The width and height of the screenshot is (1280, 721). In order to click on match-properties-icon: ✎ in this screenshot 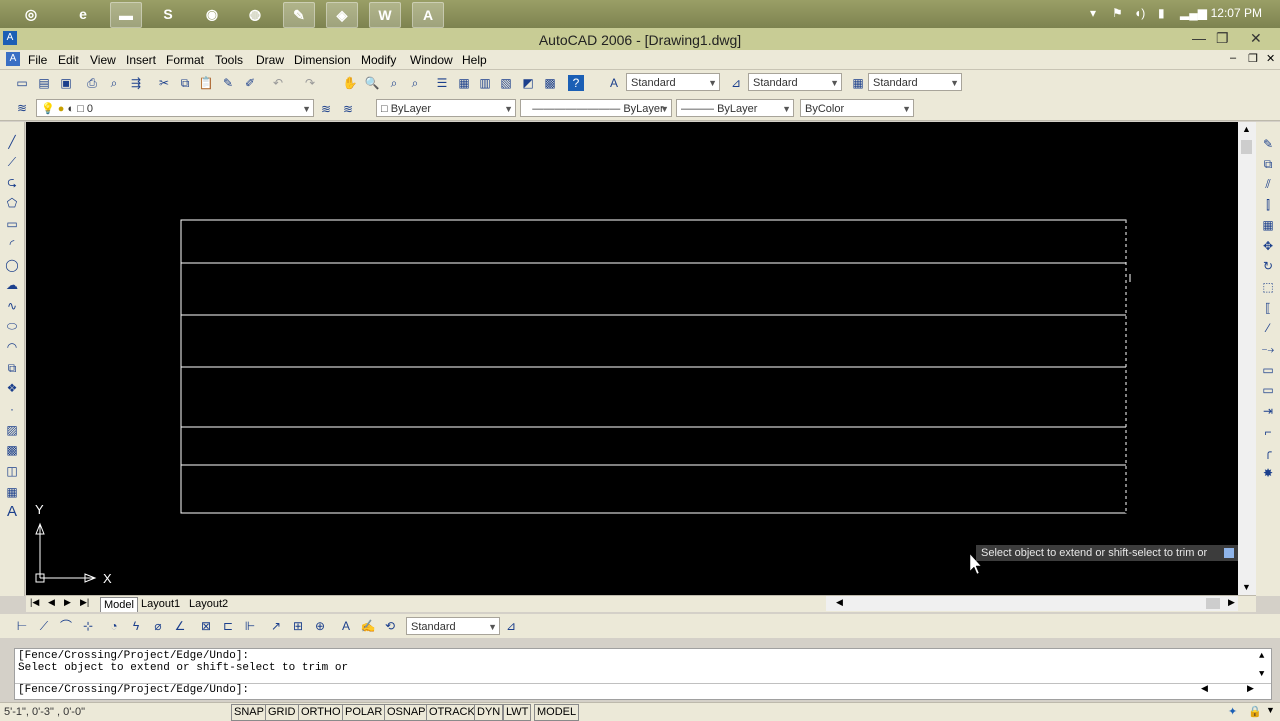, I will do `click(228, 83)`.